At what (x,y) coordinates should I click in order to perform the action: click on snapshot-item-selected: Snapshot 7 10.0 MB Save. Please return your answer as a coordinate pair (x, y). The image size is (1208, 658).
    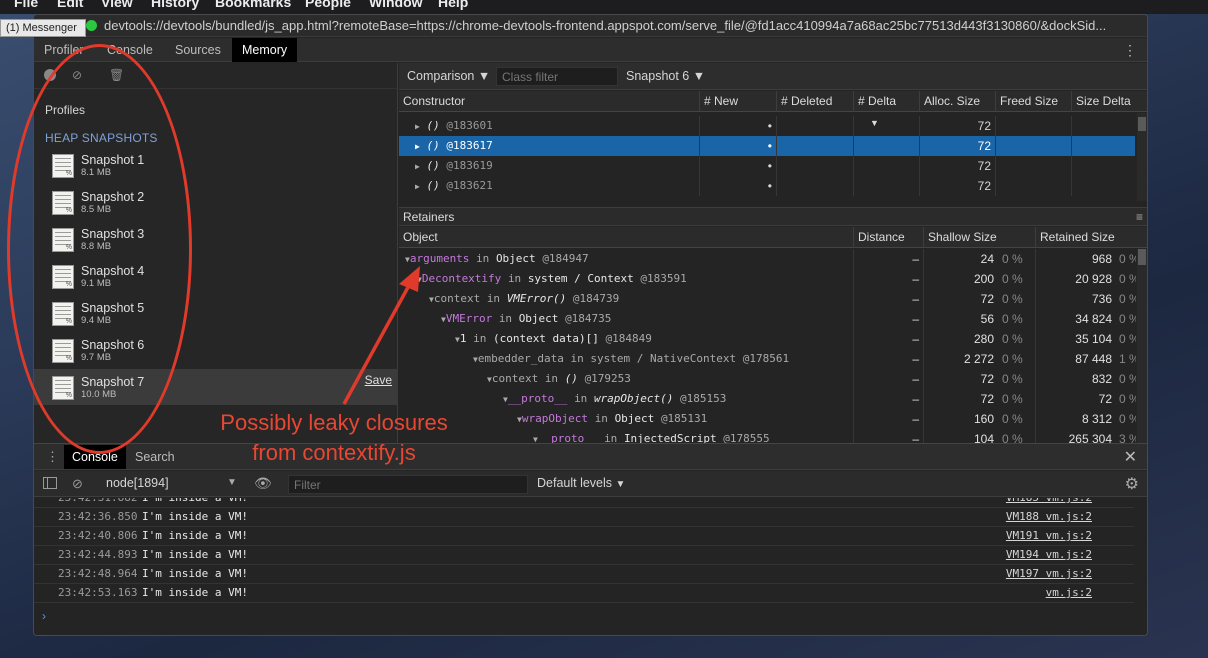
    Looking at the image, I should click on (216, 387).